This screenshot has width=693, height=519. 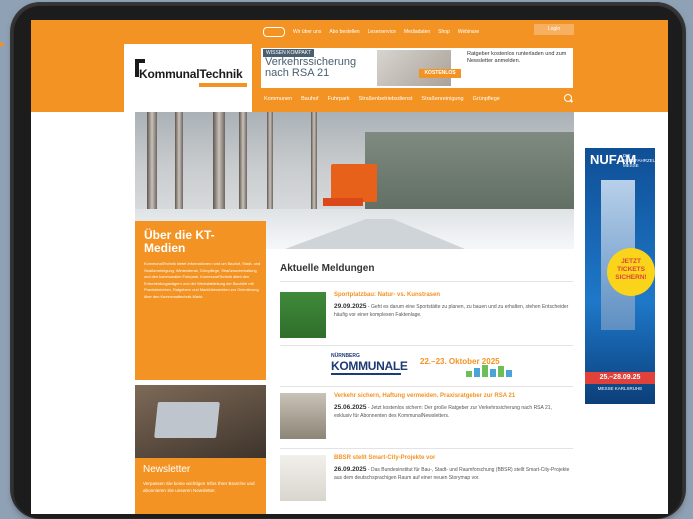 What do you see at coordinates (639, 160) in the screenshot?
I see `nufam-subtitle: DIE NUTZFAHRZEUG MESSE` at bounding box center [639, 160].